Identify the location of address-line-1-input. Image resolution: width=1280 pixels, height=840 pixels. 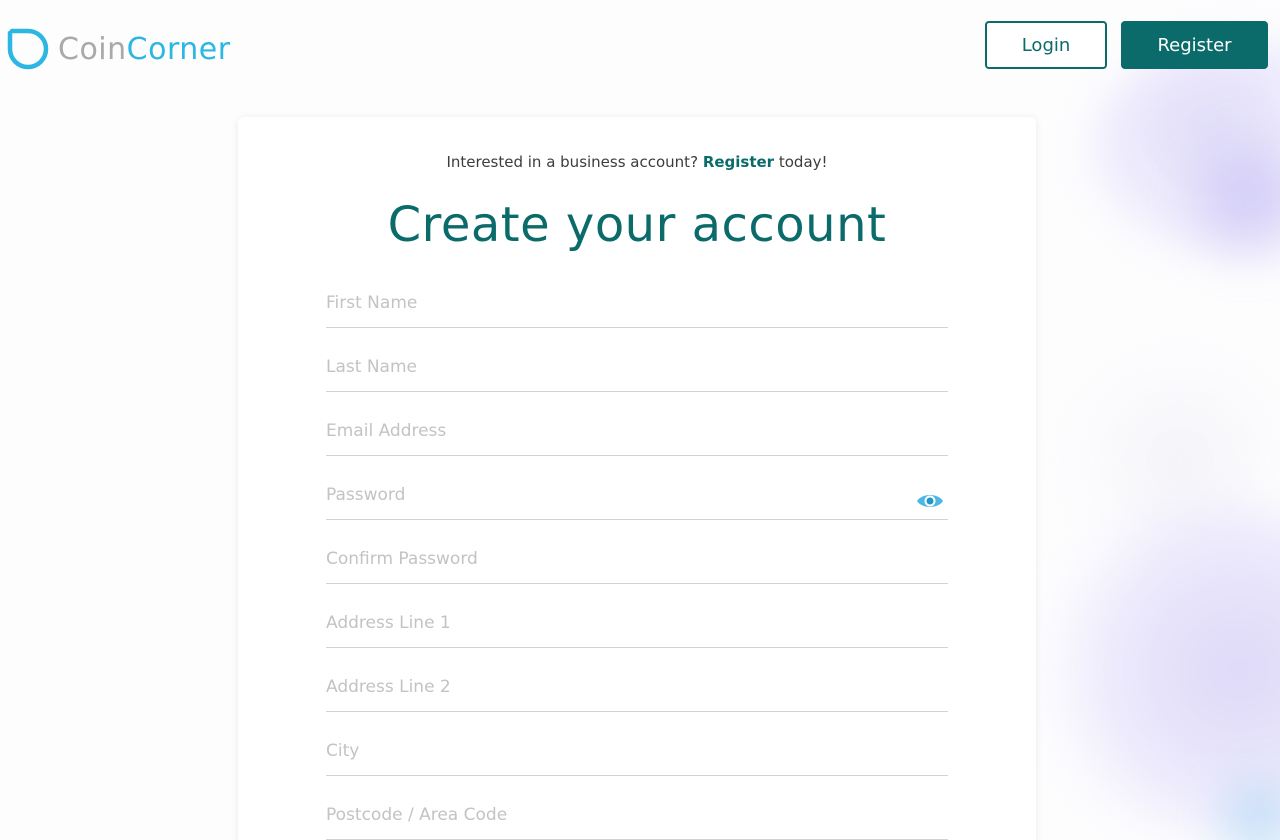
(637, 623).